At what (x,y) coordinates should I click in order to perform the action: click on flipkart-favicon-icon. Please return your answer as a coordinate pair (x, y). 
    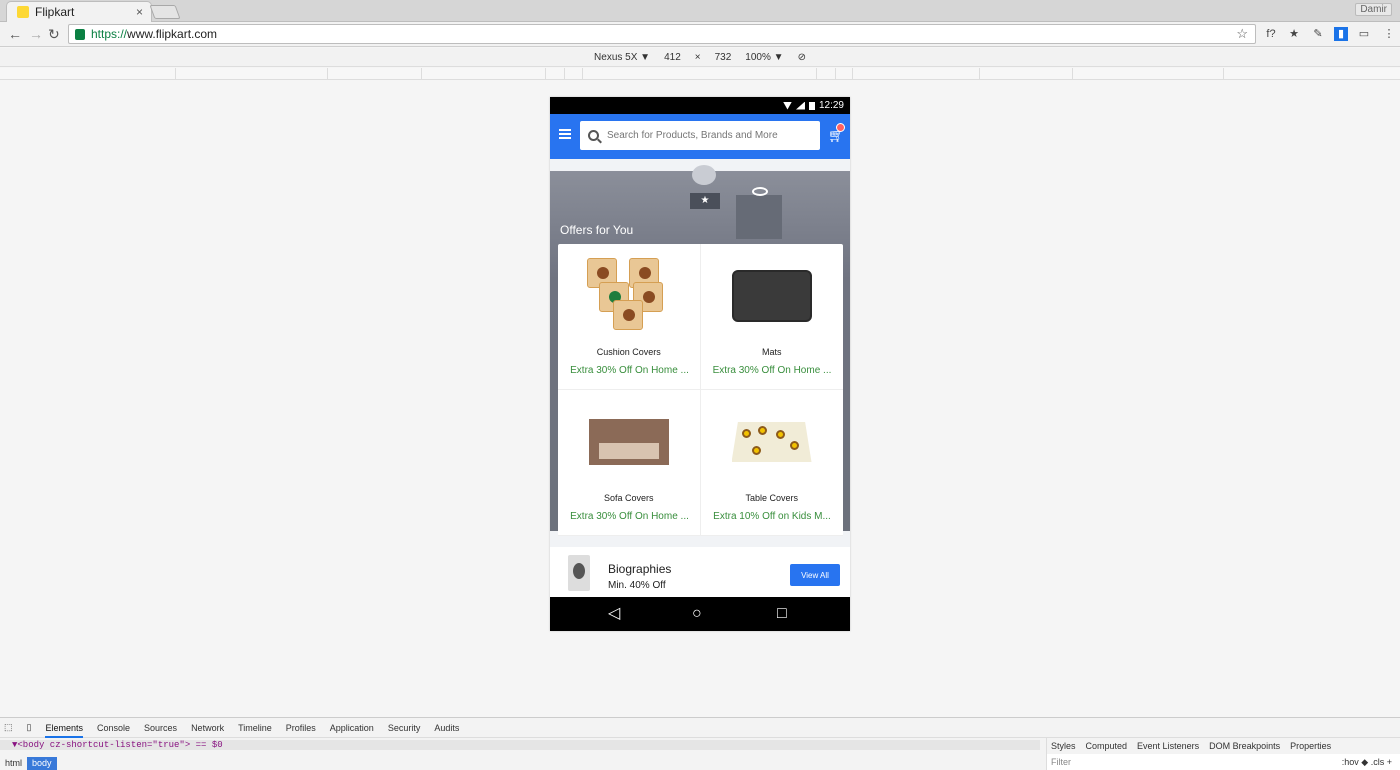
    Looking at the image, I should click on (23, 12).